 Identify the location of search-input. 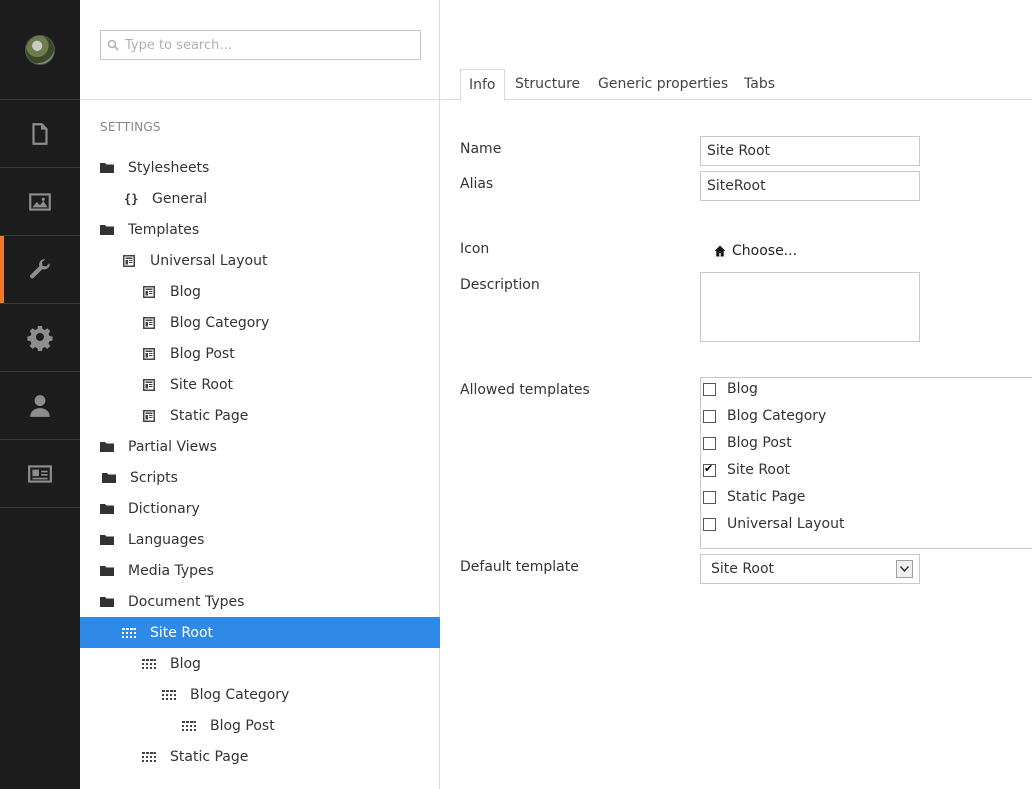
(270, 45).